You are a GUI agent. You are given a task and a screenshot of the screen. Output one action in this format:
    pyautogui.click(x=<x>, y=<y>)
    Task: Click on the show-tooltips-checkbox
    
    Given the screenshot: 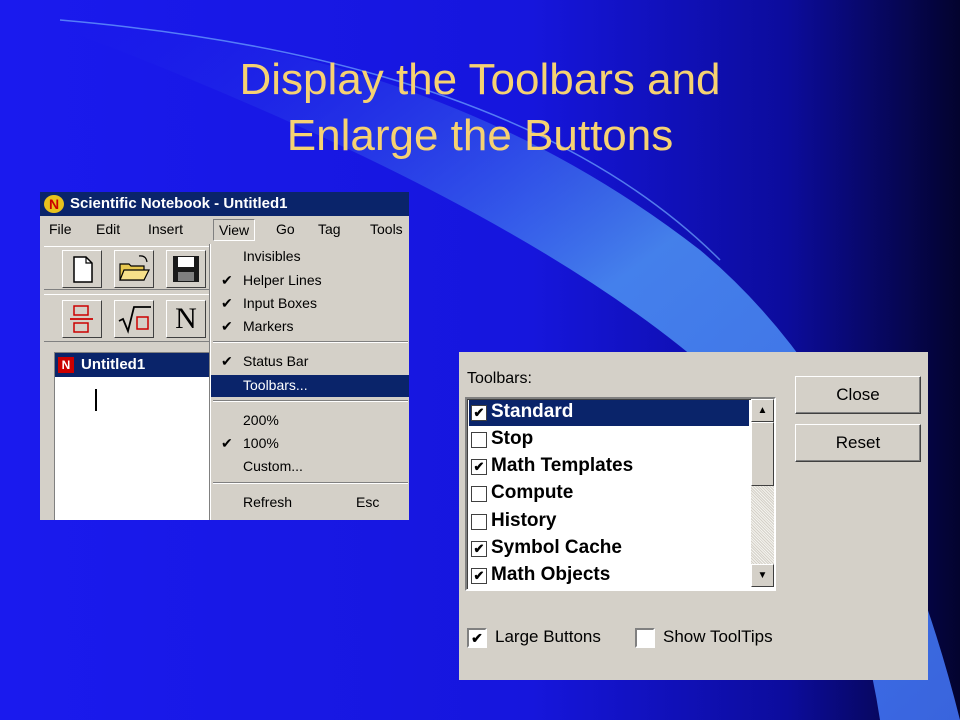 What is the action you would take?
    pyautogui.click(x=645, y=638)
    